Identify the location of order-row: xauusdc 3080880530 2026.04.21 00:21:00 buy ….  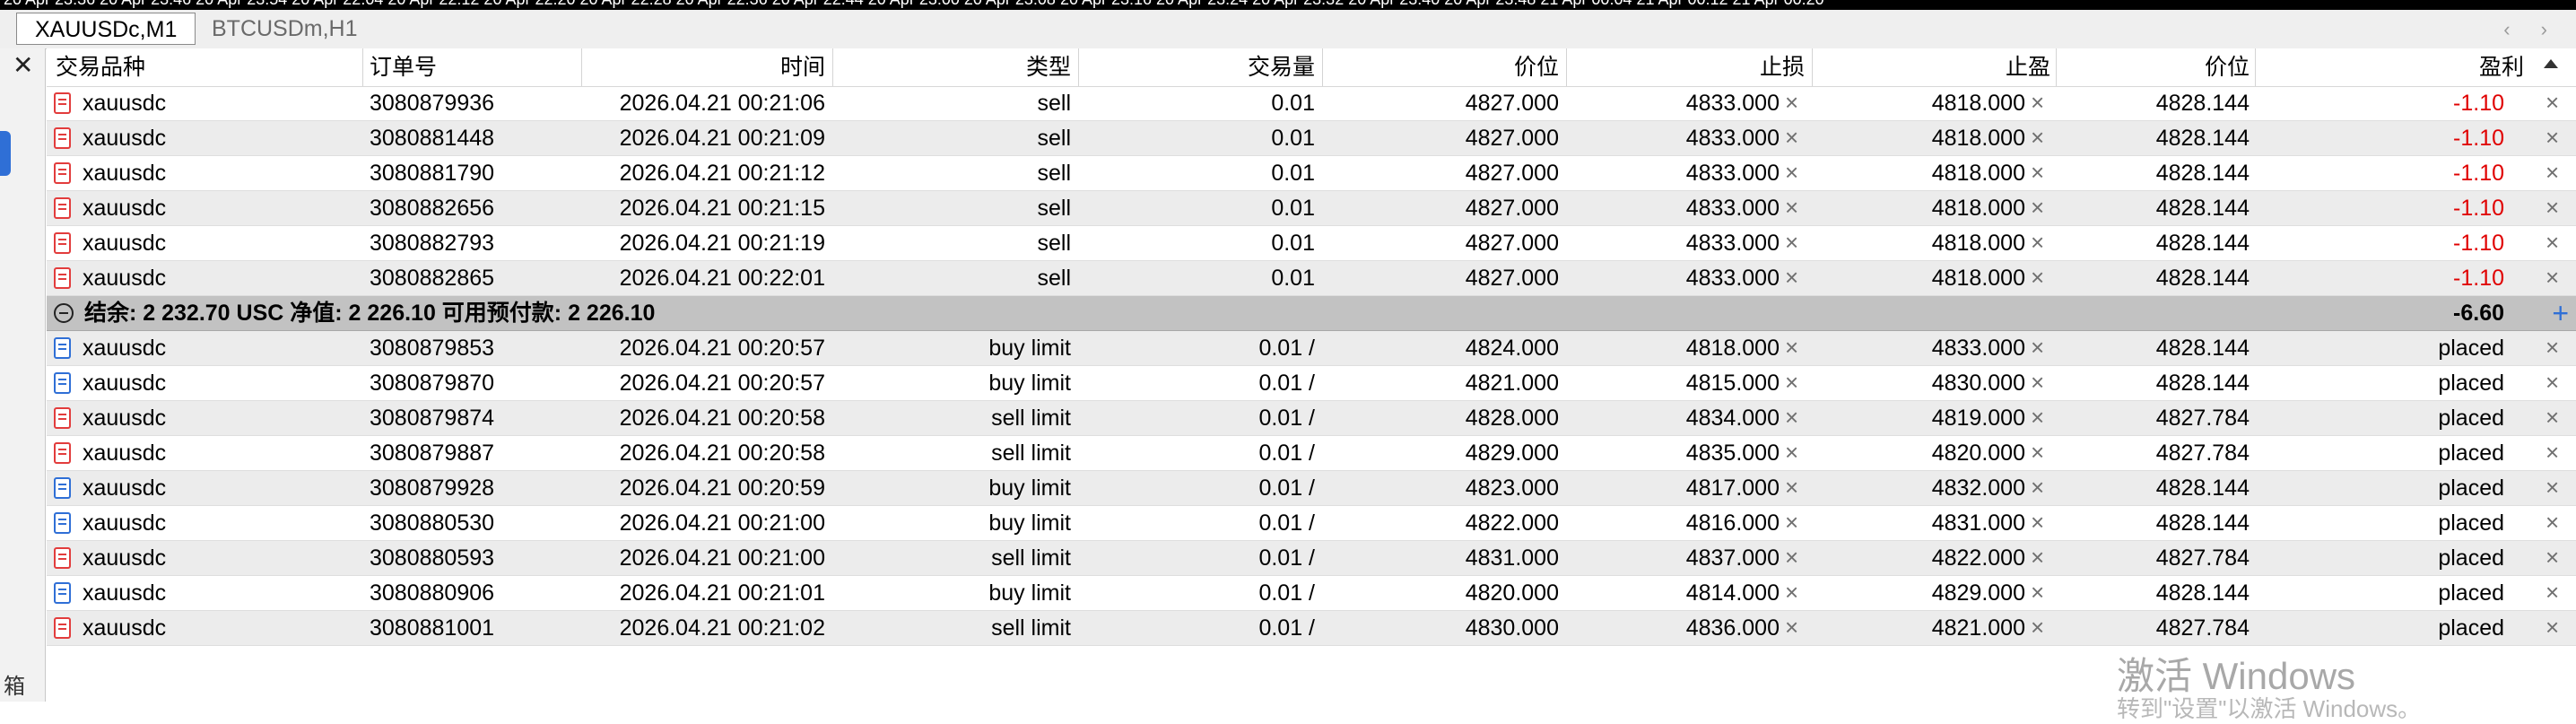
(1311, 523).